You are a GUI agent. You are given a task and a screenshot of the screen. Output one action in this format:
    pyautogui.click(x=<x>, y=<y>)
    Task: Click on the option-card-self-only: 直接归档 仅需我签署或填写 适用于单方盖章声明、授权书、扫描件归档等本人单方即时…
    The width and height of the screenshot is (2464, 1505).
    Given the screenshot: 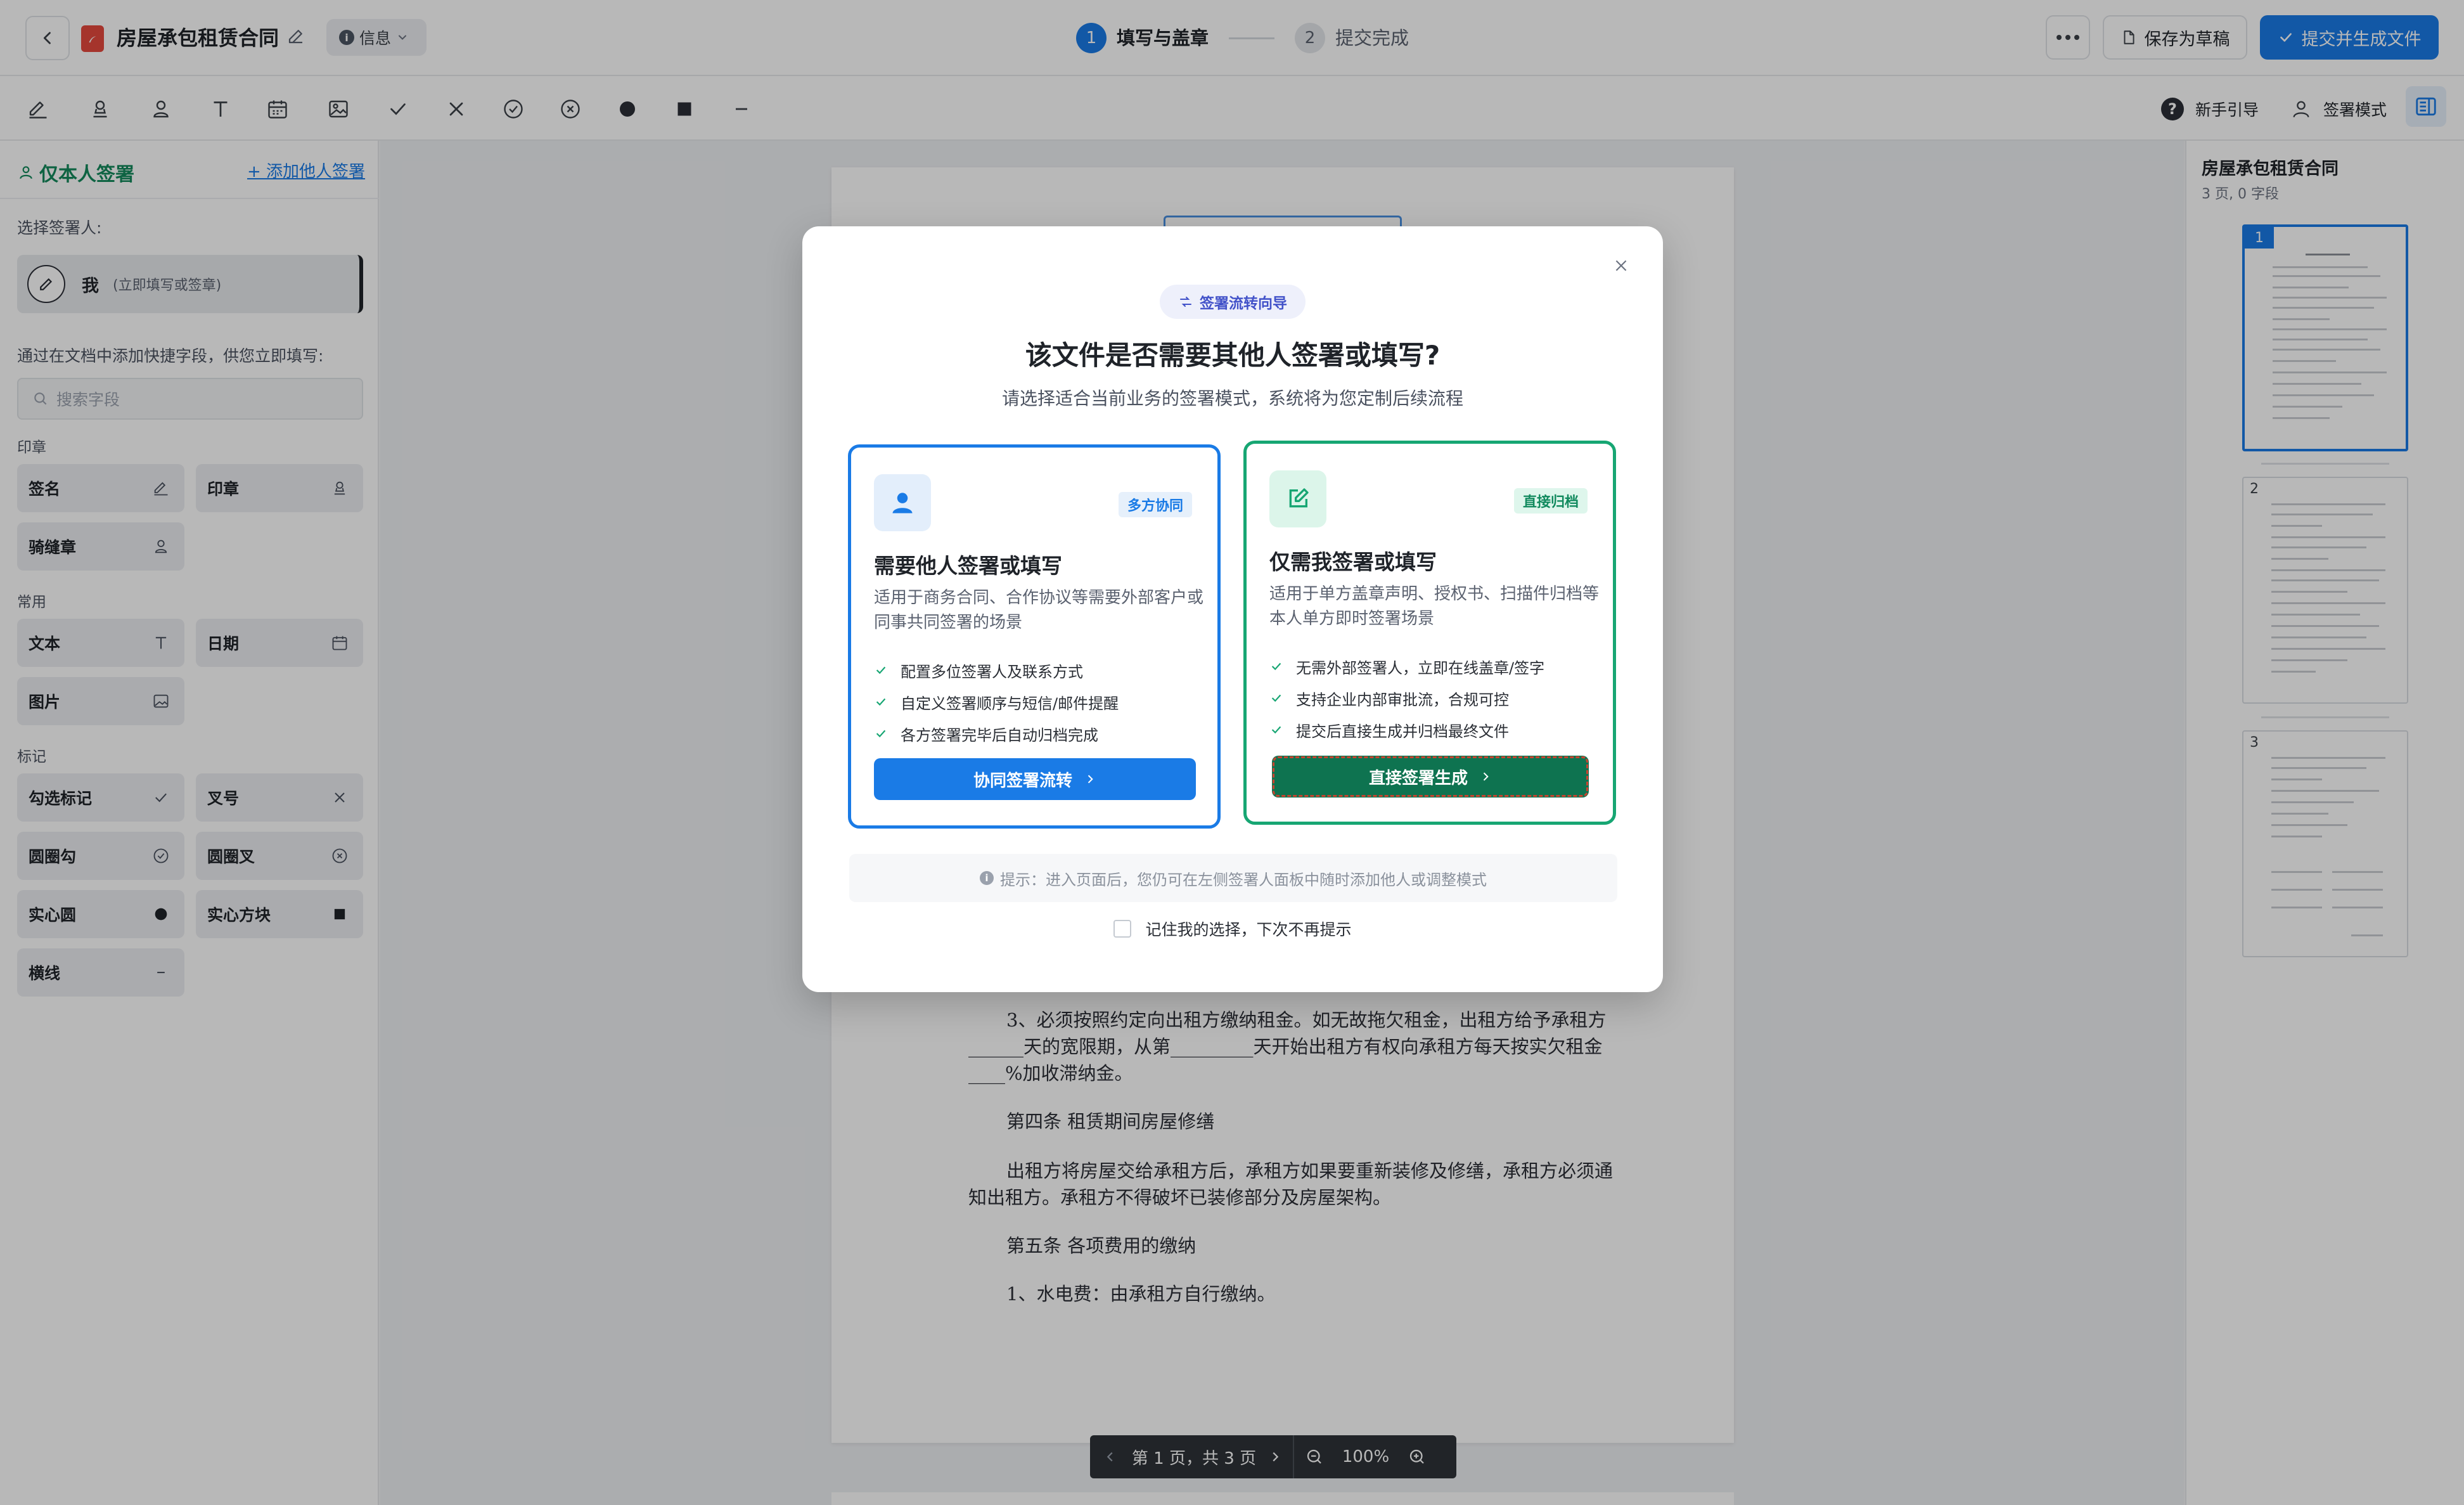 What is the action you would take?
    pyautogui.click(x=1429, y=633)
    